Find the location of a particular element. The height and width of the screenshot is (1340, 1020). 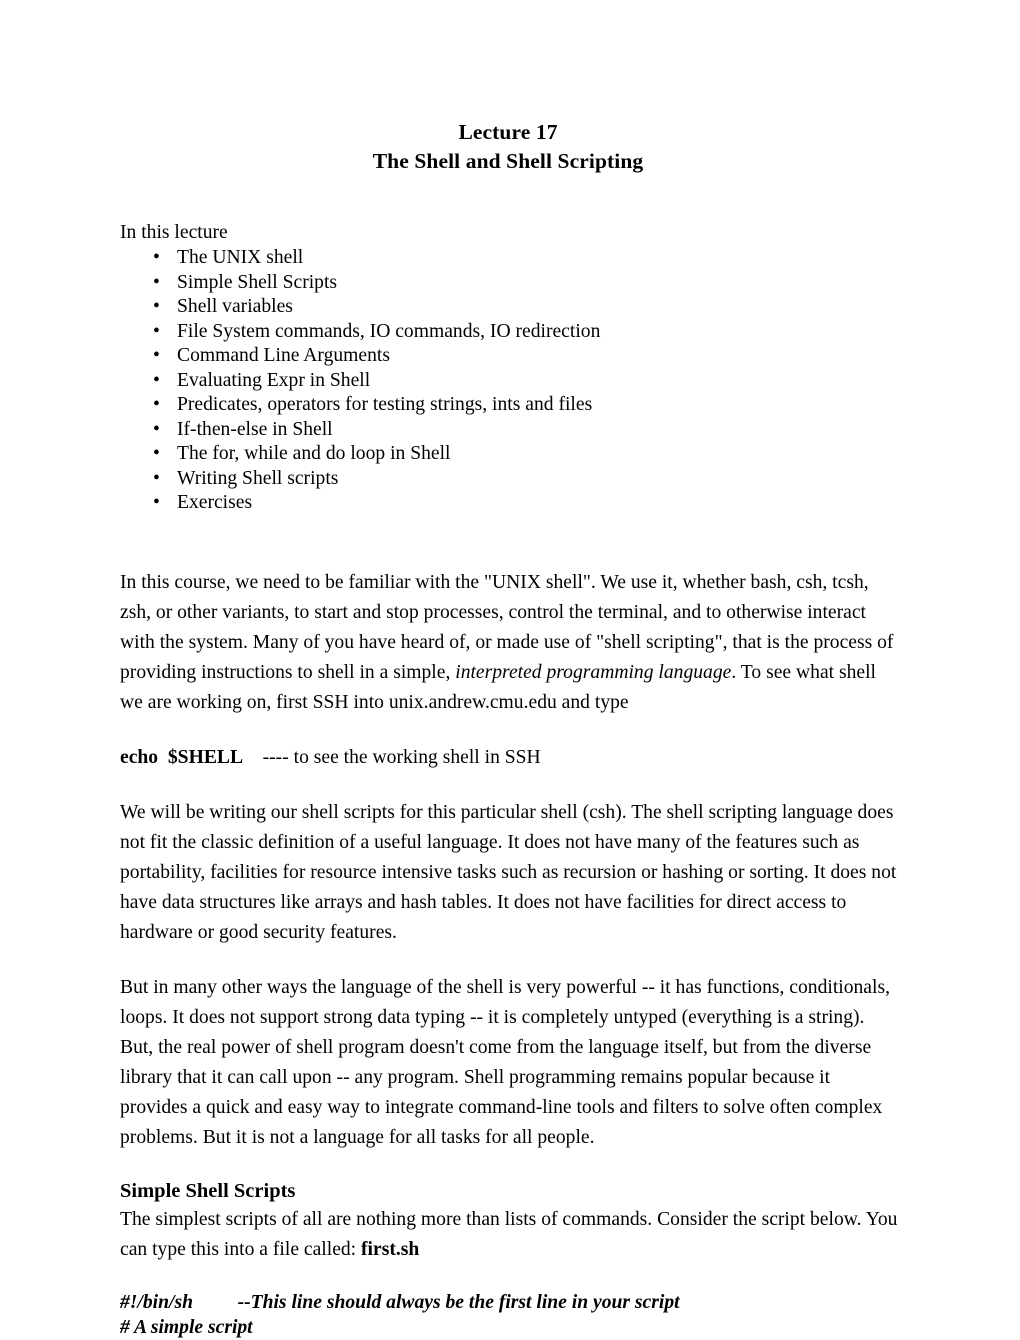

title-line-lecture-number: Lecture 17 is located at coordinates (508, 132).